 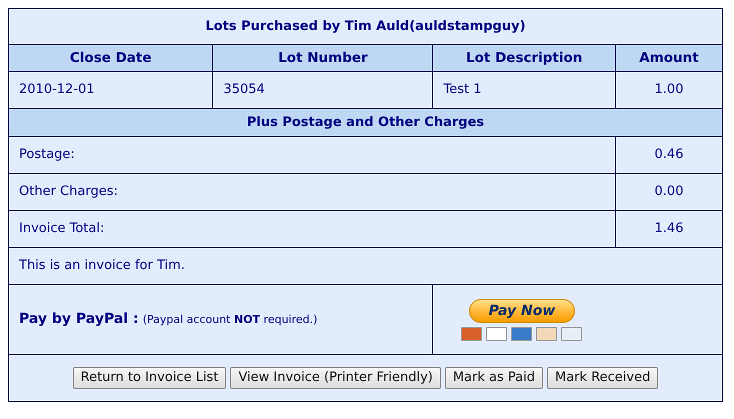 I want to click on table-cell: 2010-12-01, so click(x=110, y=90).